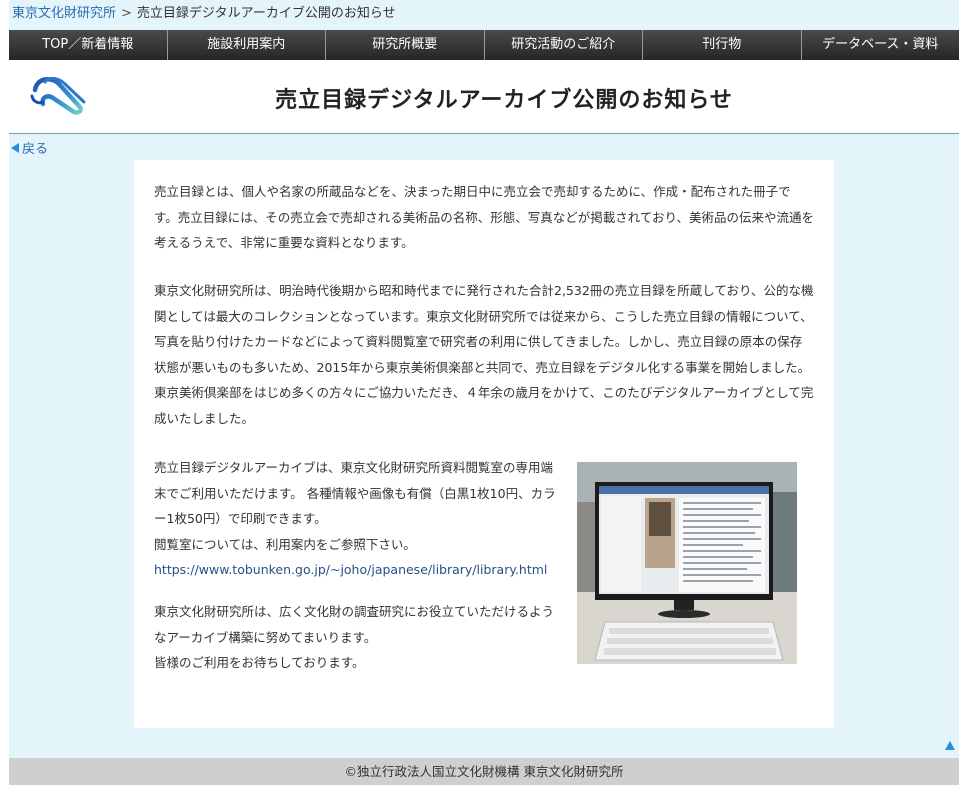 The width and height of the screenshot is (977, 797). I want to click on nav-item-database: データベース・資料, so click(880, 45).